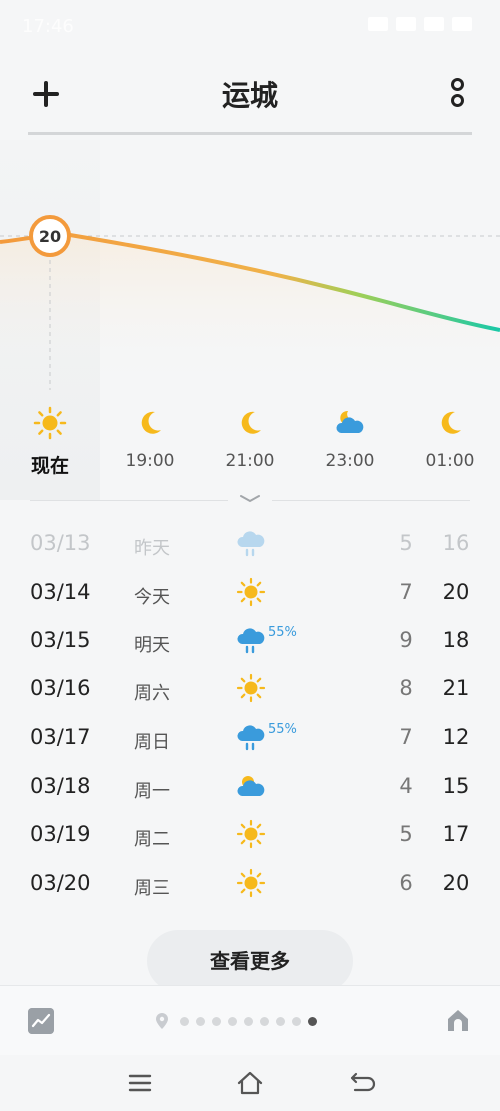 The height and width of the screenshot is (1111, 500). I want to click on day-low-temp: 9, so click(406, 640).